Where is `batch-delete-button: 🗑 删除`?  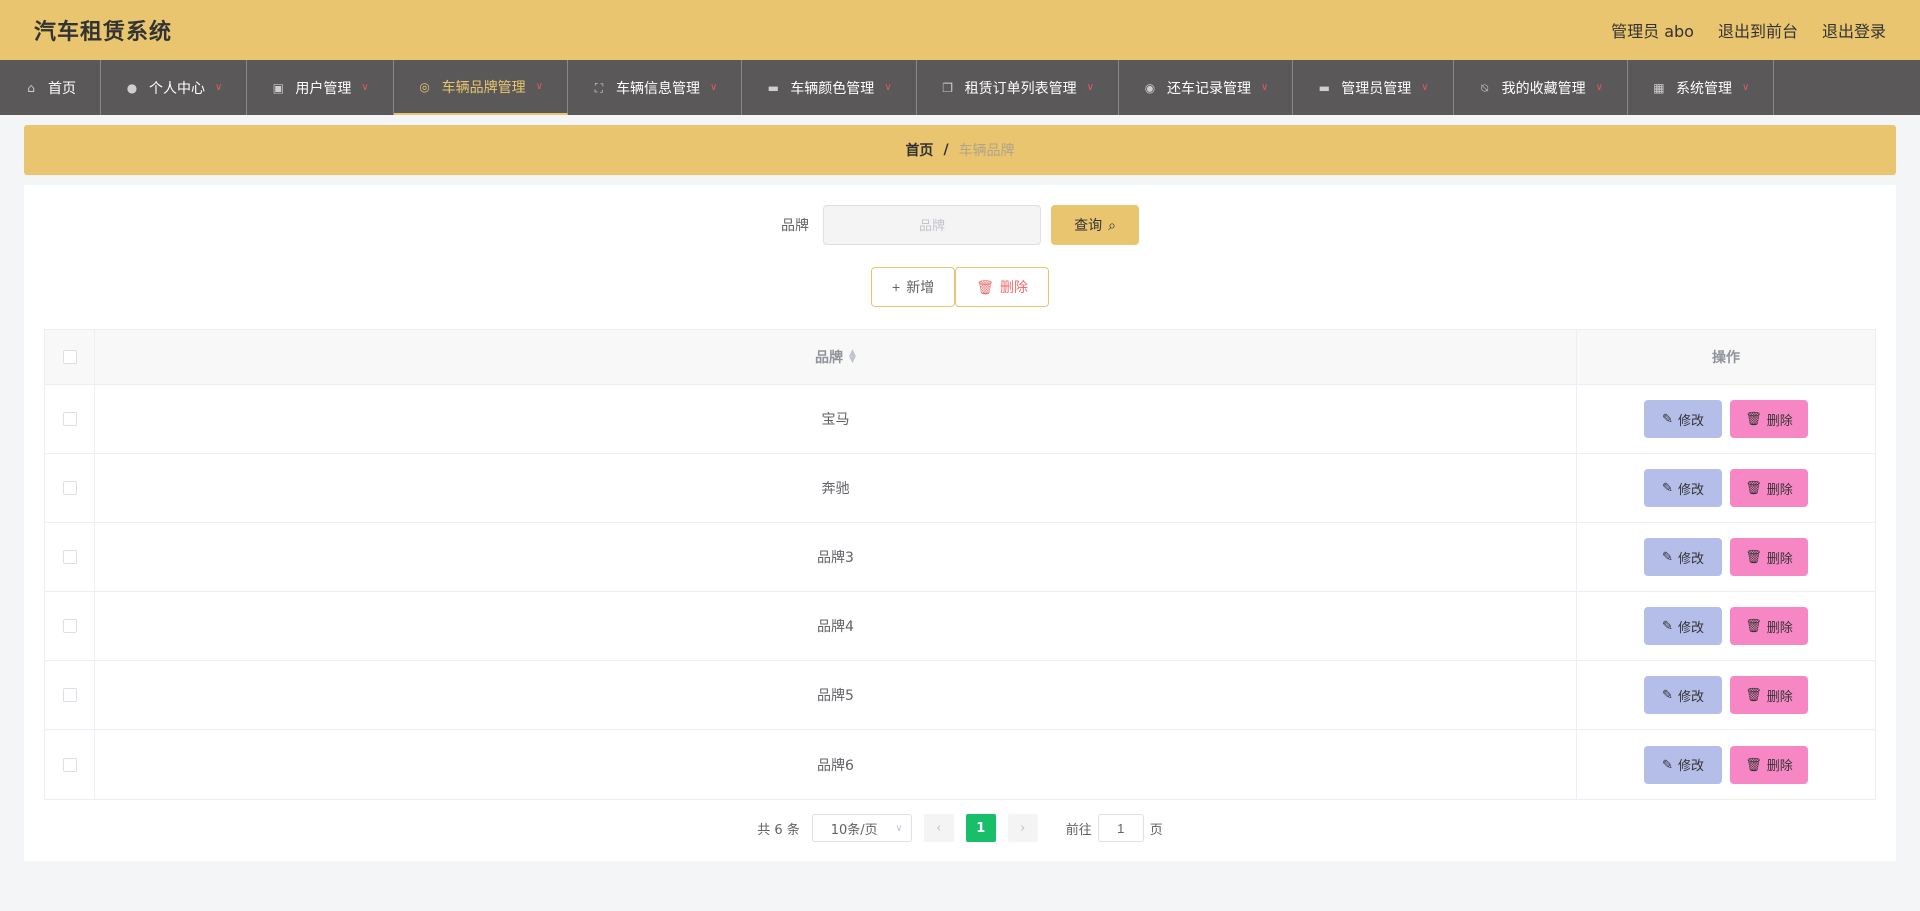
batch-delete-button: 🗑 删除 is located at coordinates (1002, 287).